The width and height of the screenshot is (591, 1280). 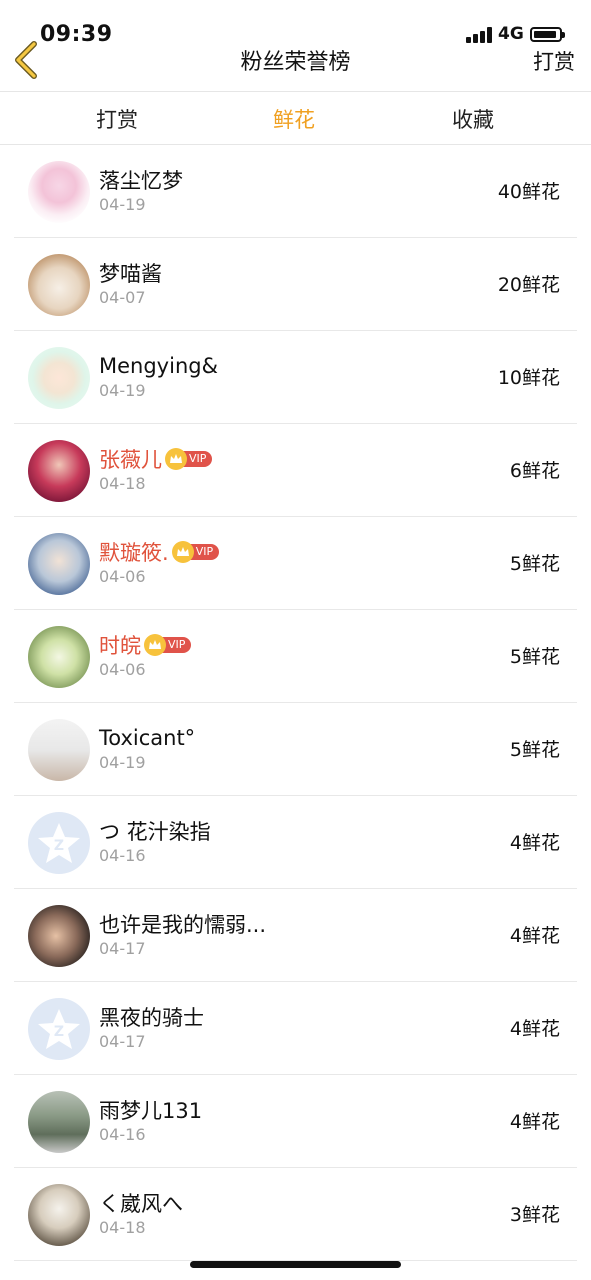 I want to click on tab-reward: 打赏, so click(x=117, y=119).